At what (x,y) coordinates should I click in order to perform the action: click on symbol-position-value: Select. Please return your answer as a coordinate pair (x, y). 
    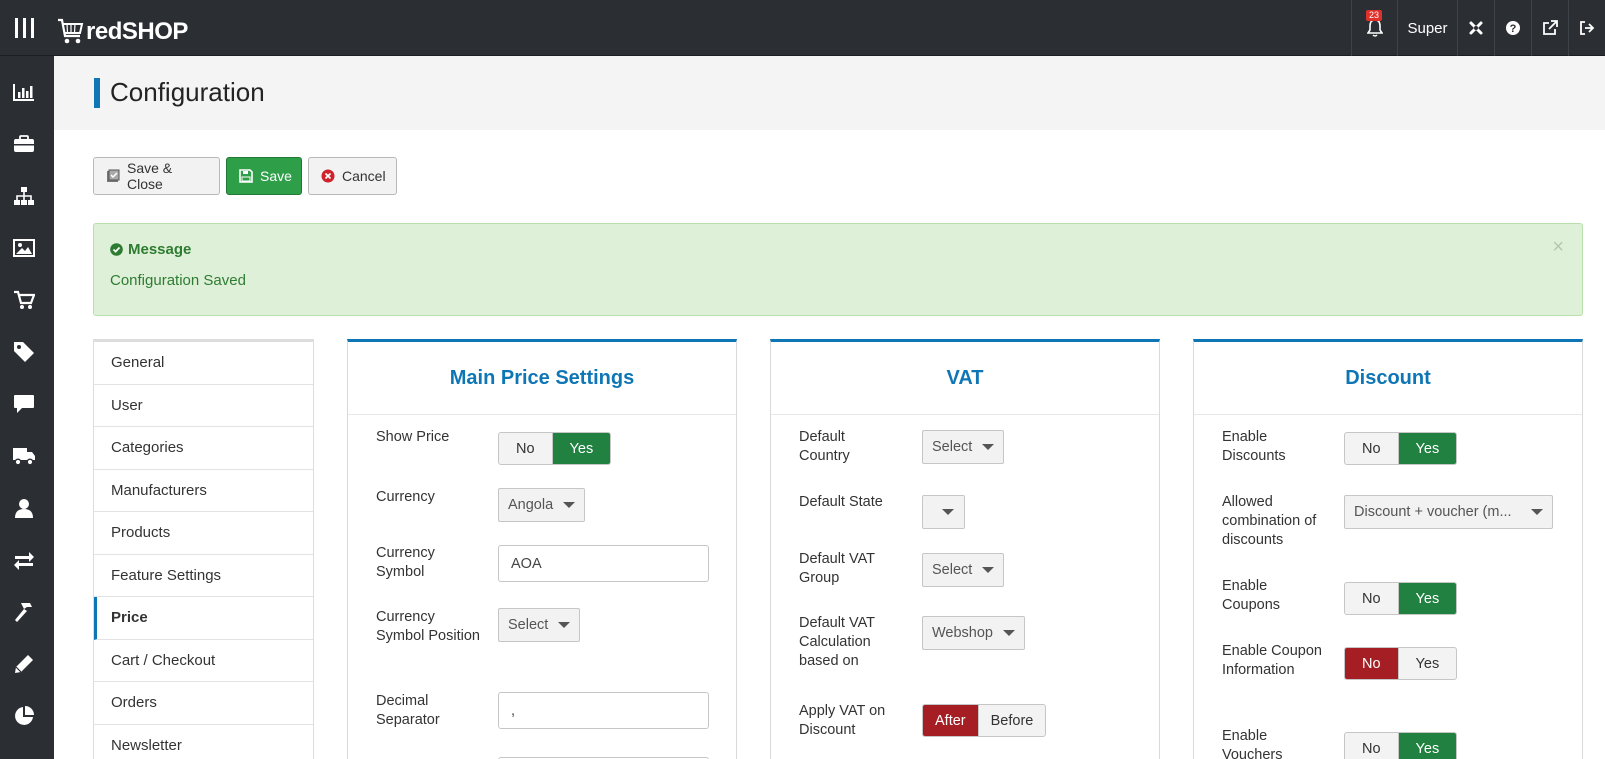
    Looking at the image, I should click on (528, 625).